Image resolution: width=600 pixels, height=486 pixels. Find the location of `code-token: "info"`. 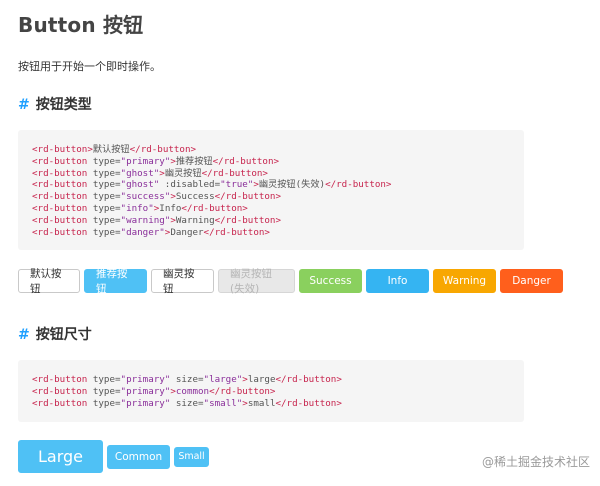

code-token: "info" is located at coordinates (137, 208).